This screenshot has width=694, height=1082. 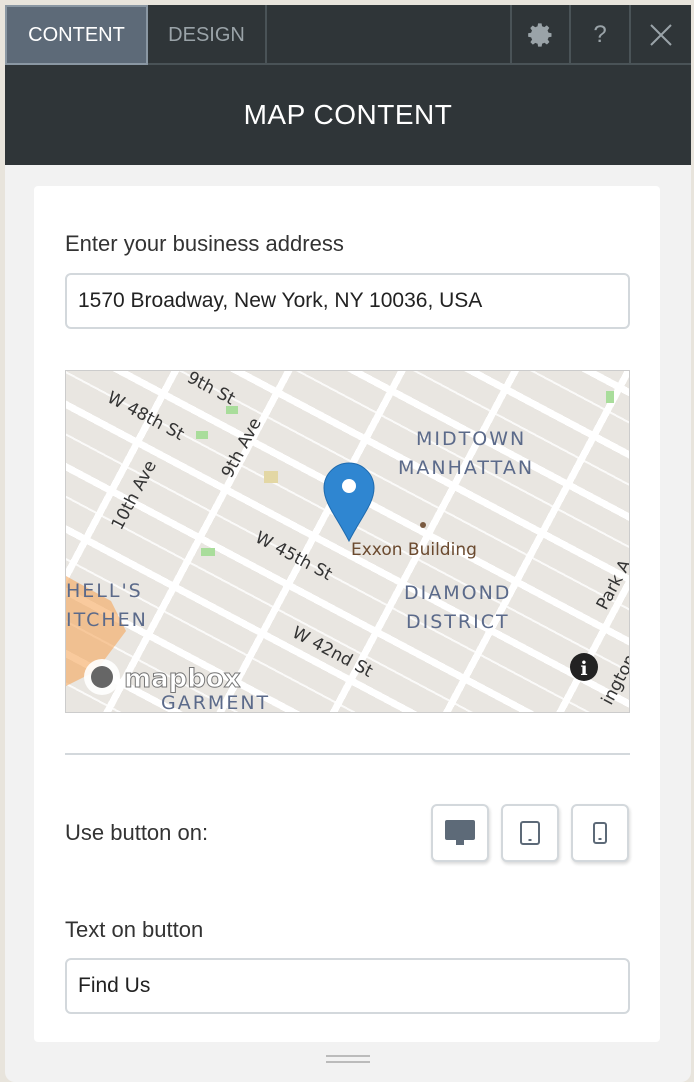 I want to click on desktop-toggle, so click(x=460, y=833).